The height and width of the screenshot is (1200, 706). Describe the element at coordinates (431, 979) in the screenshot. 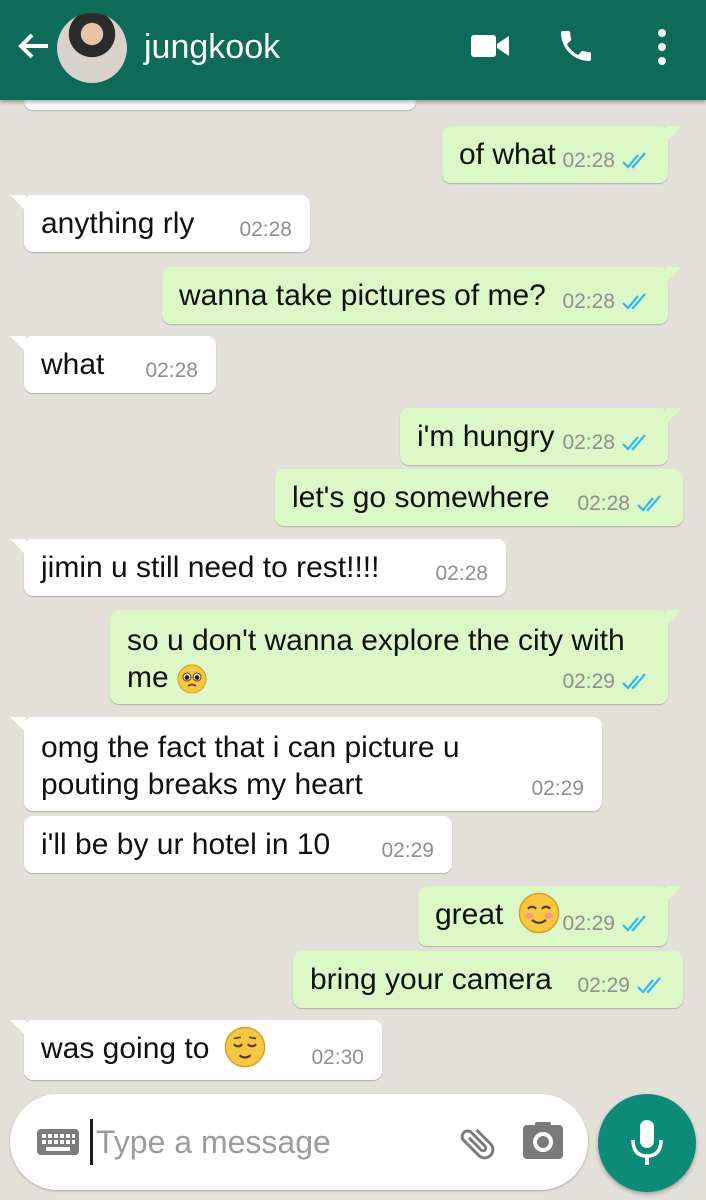

I see `message-text: bring your camera` at that location.